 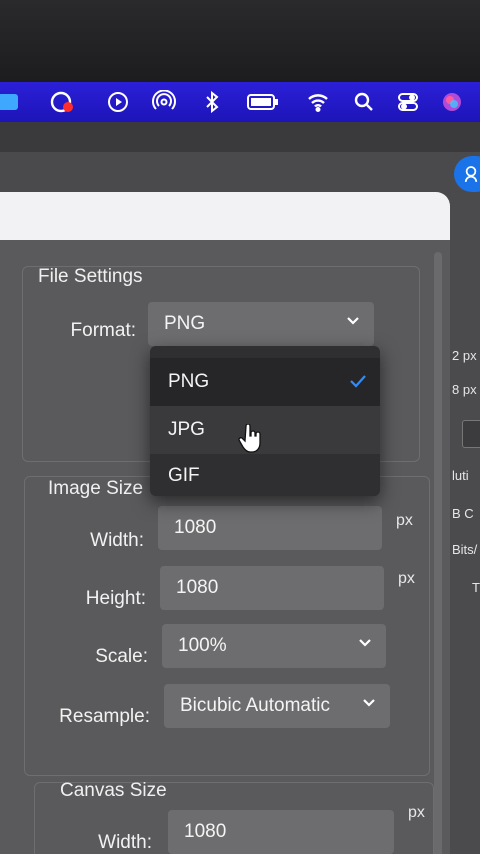 I want to click on siri-icon, so click(x=452, y=102).